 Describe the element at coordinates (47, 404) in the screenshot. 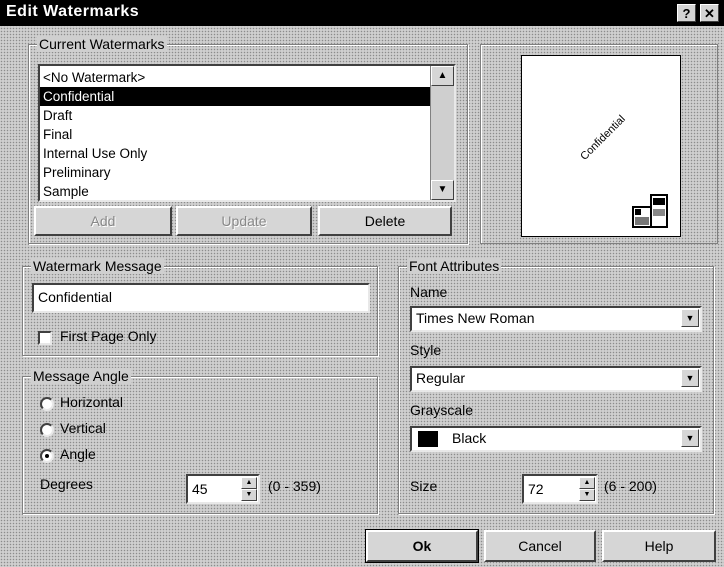

I see `horizontal-radio` at that location.